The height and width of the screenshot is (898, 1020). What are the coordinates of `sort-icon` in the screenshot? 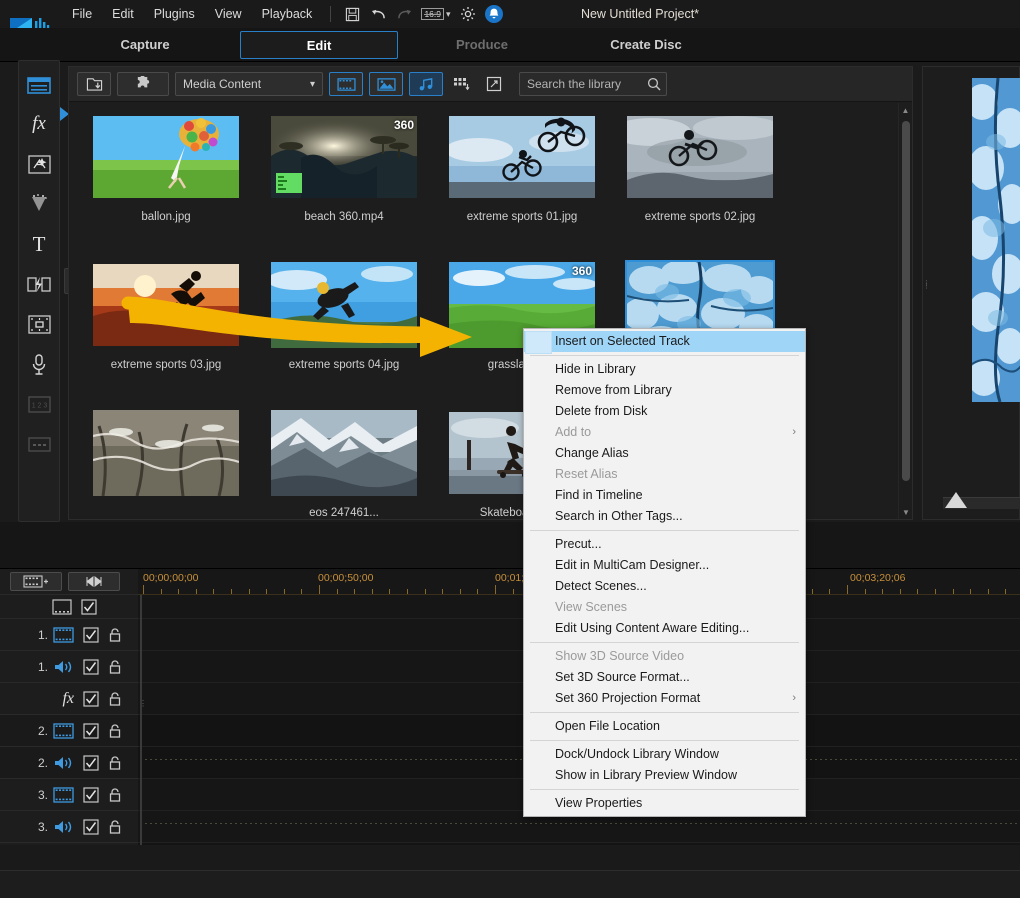 It's located at (462, 84).